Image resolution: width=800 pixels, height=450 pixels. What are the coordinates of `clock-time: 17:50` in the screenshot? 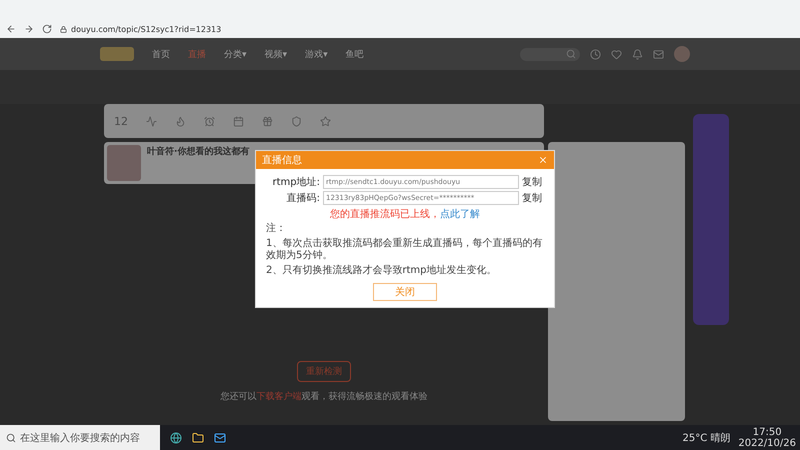 It's located at (767, 432).